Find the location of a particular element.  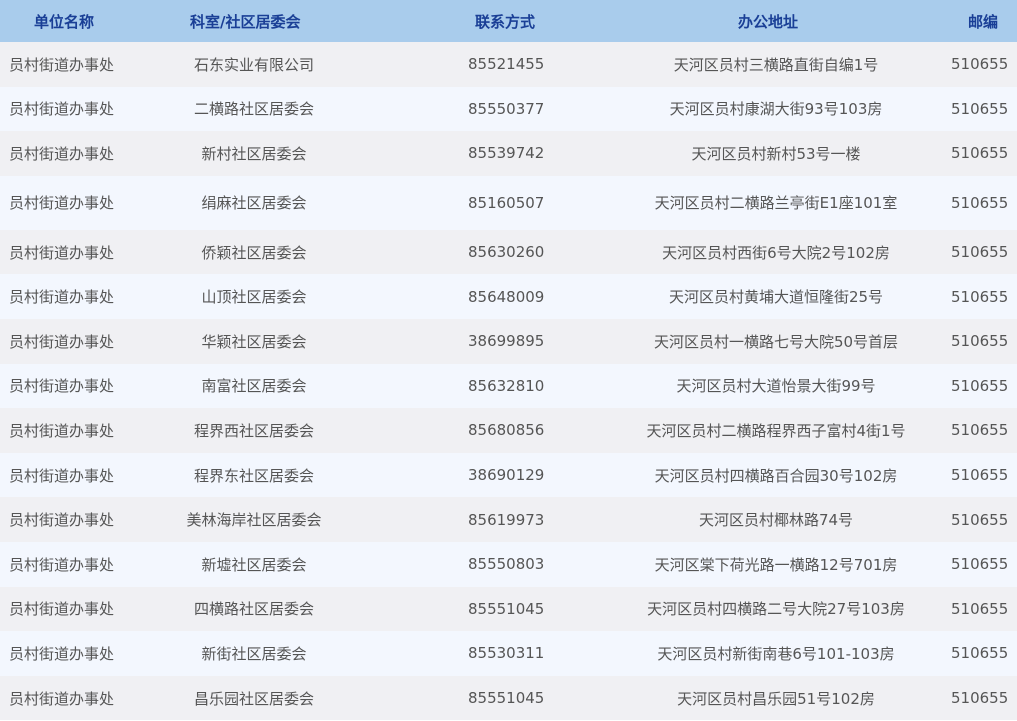

cell-department: 昌乐园社区居委会 is located at coordinates (253, 698).